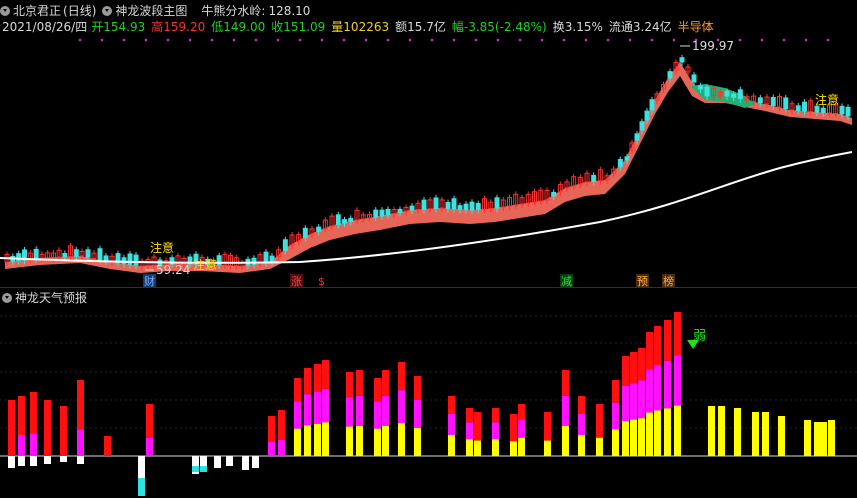 The height and width of the screenshot is (498, 857). I want to click on event-tag: 财, so click(149, 281).